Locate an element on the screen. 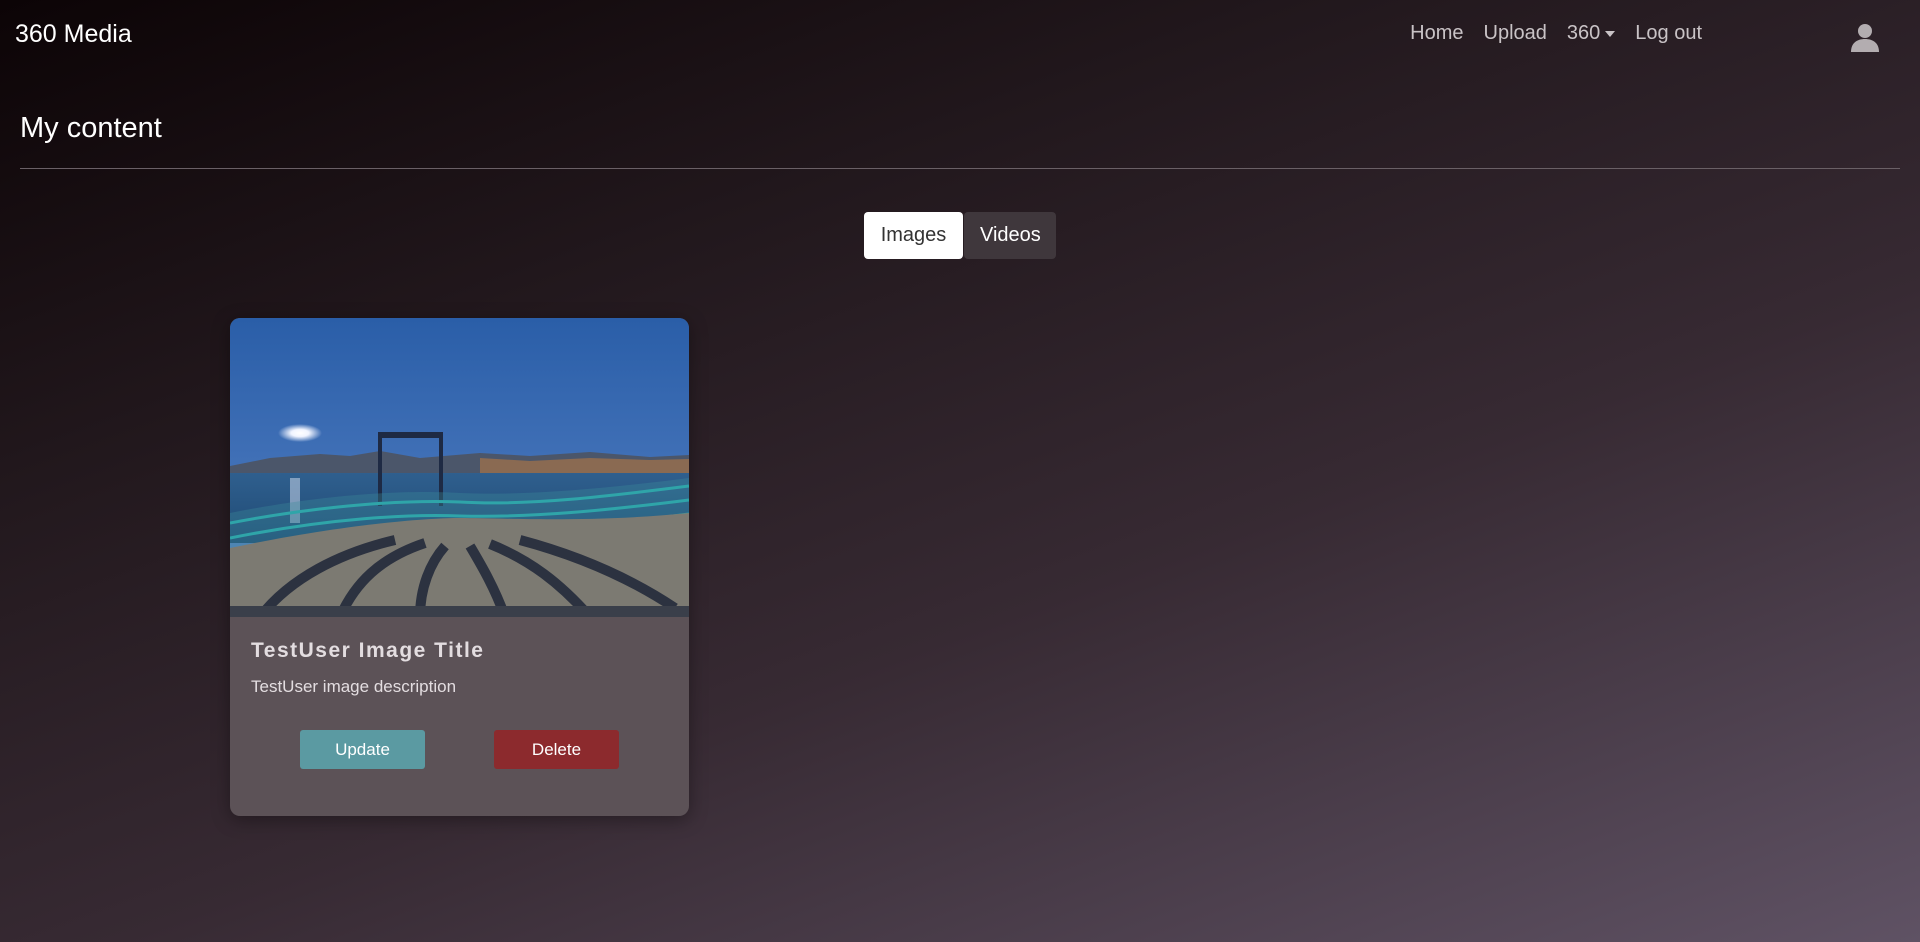  tab-images: Images is located at coordinates (913, 235).